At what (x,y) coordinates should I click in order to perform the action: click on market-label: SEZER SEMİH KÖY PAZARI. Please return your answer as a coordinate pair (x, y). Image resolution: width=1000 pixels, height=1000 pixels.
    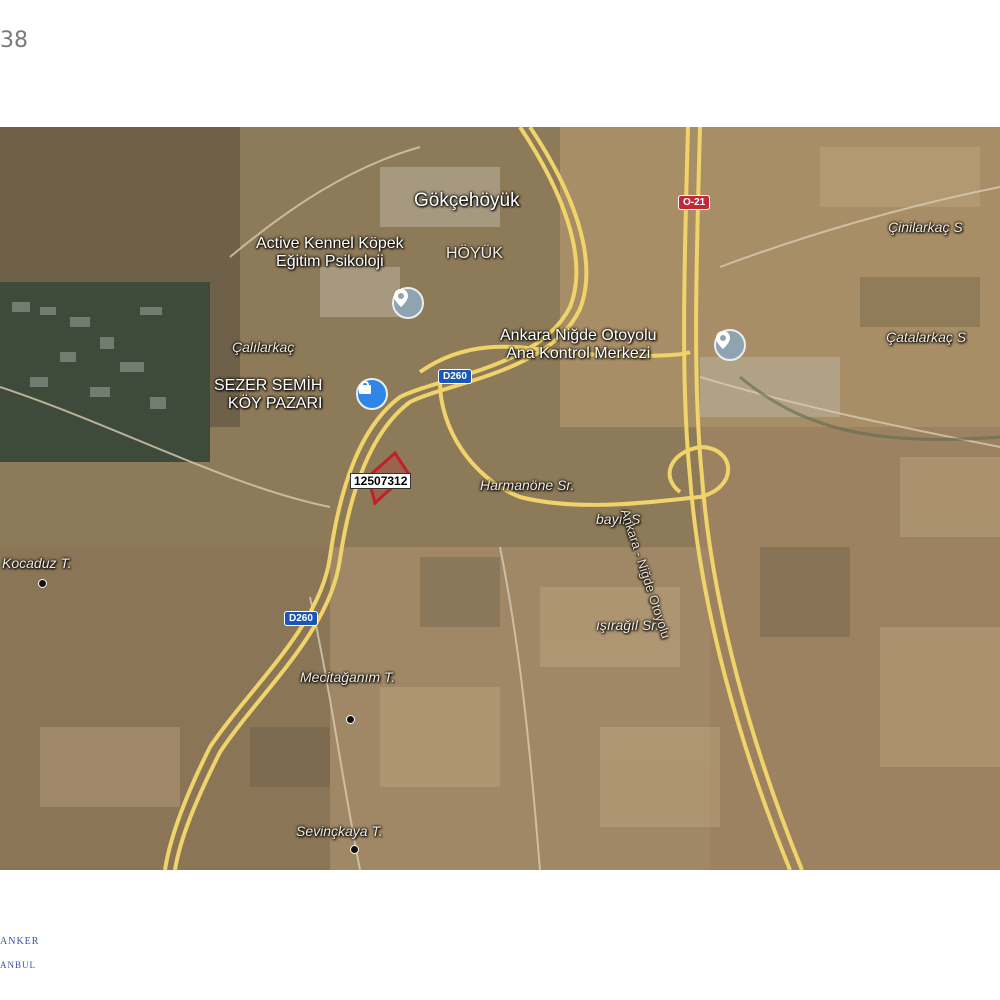
    Looking at the image, I should click on (268, 394).